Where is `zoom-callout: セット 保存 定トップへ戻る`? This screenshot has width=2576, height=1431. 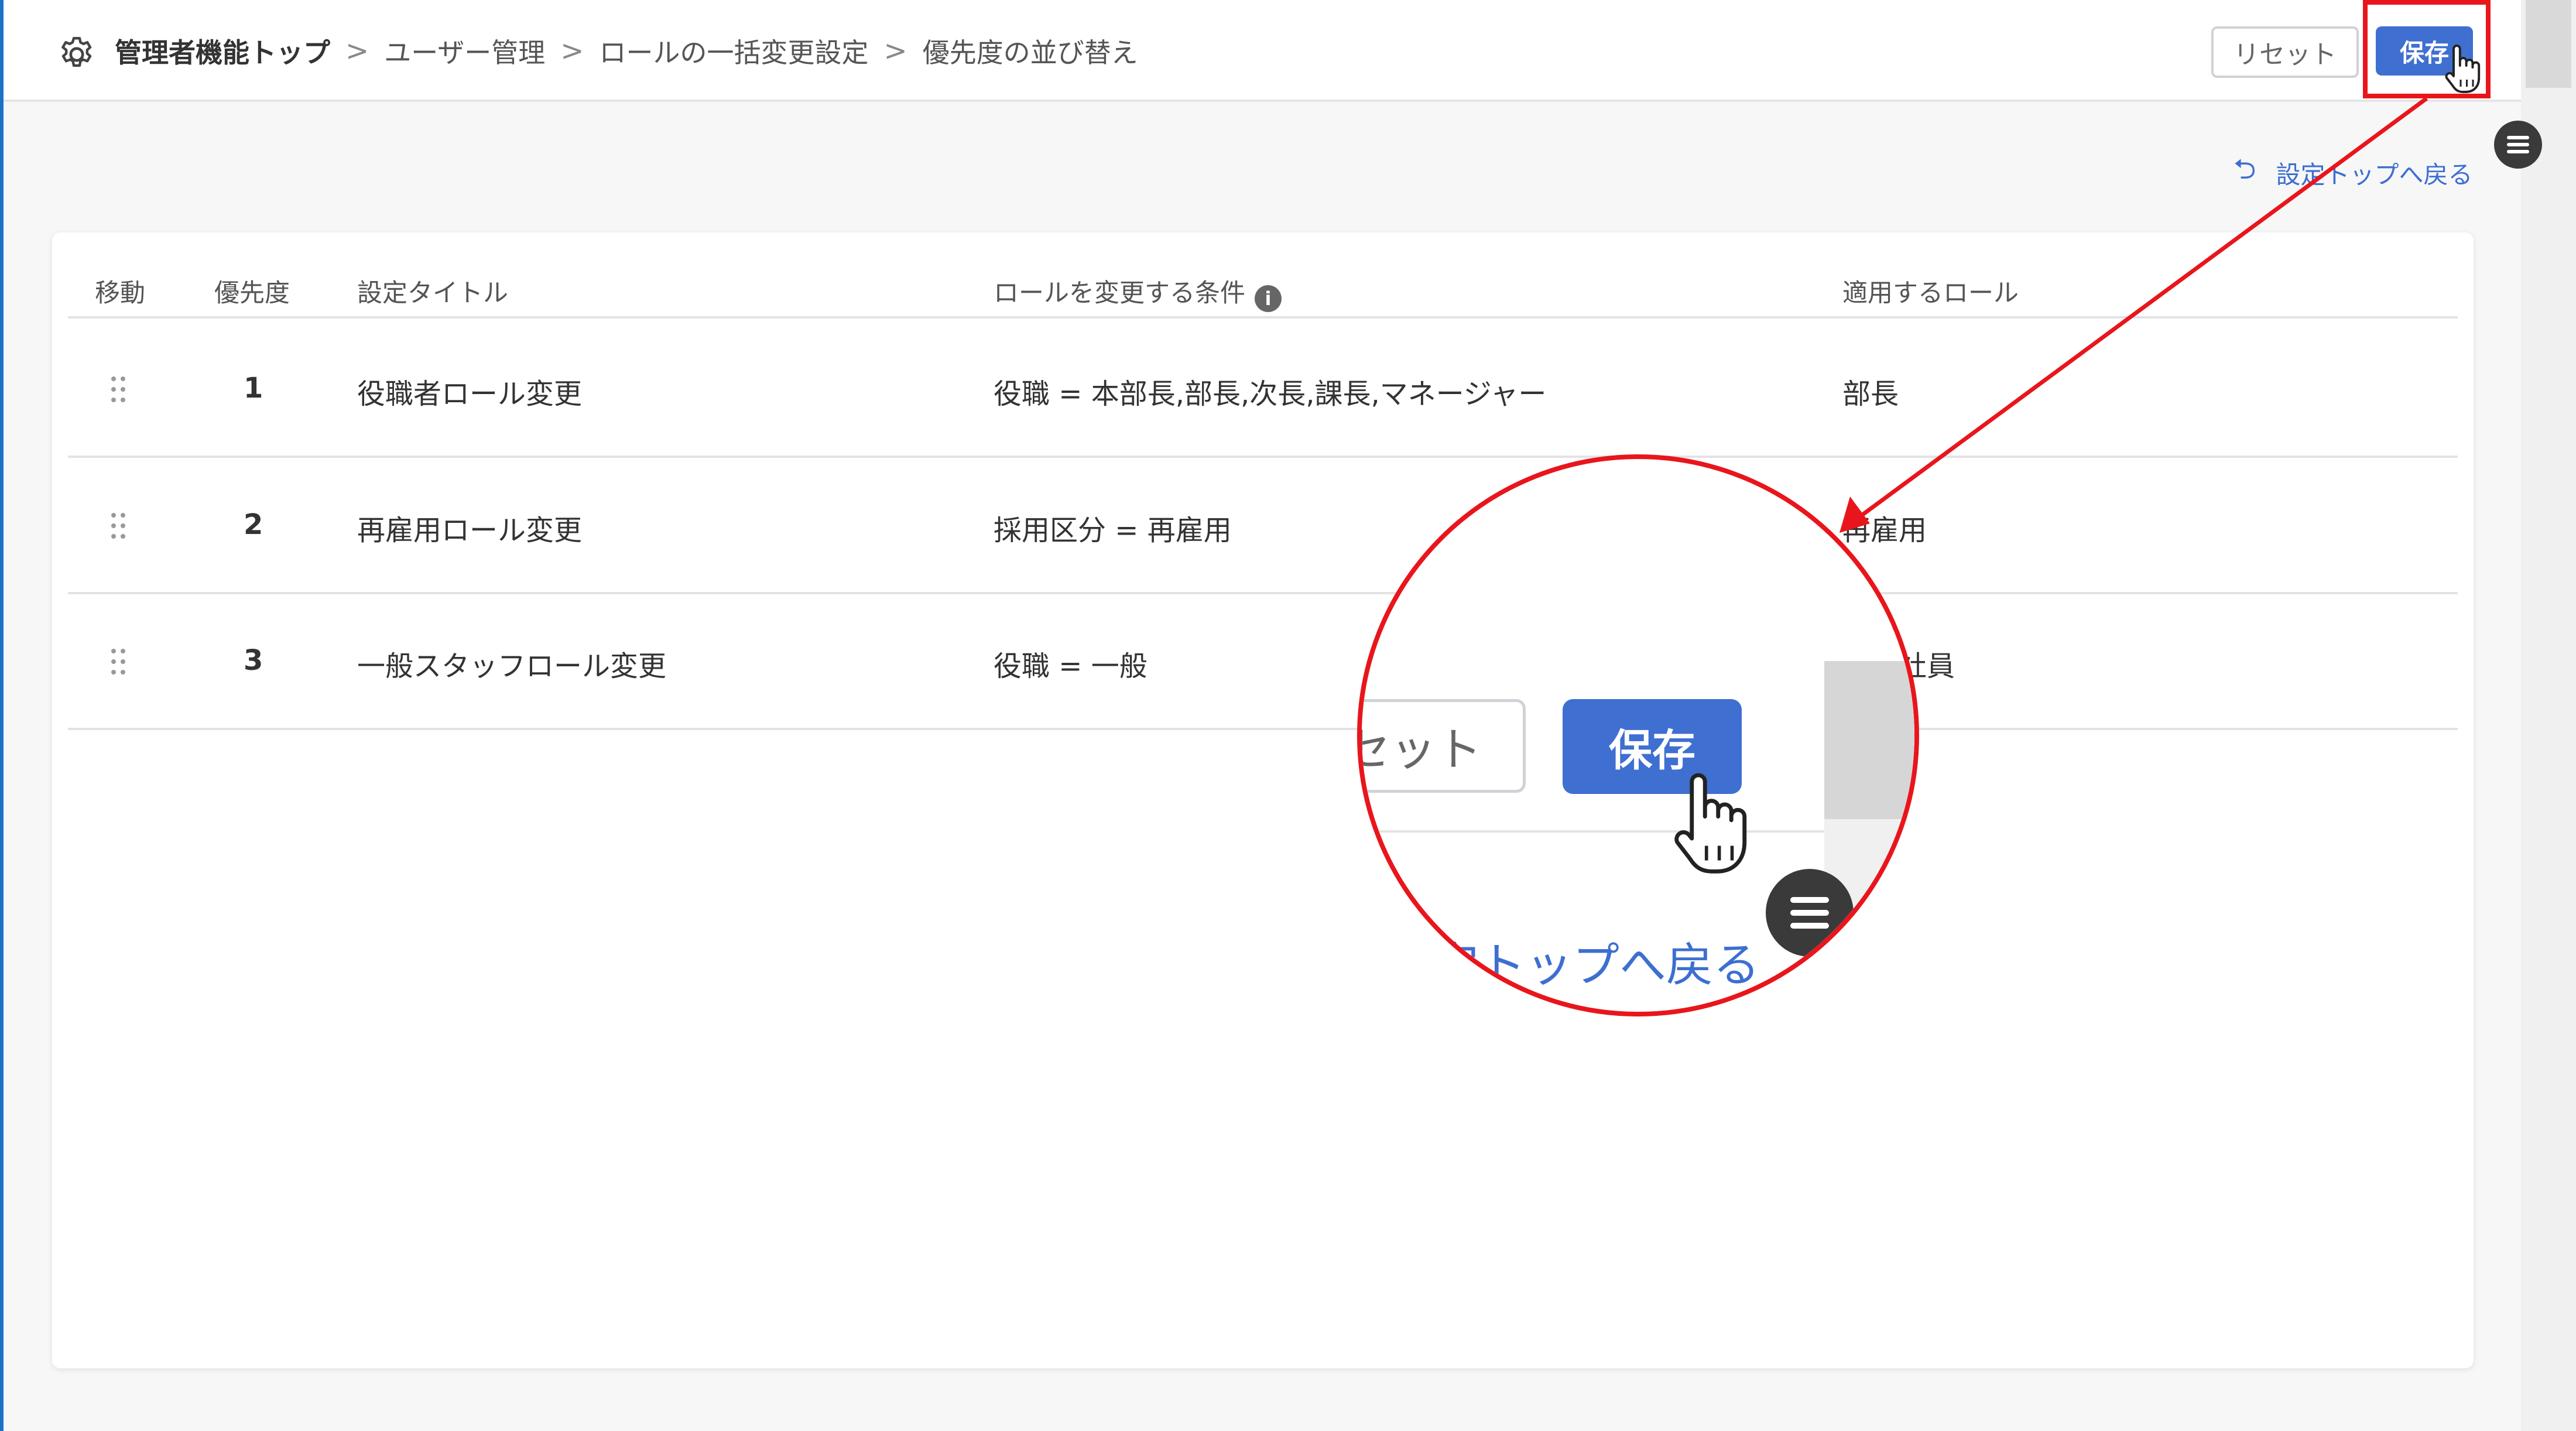 zoom-callout: セット 保存 定トップへ戻る is located at coordinates (1638, 735).